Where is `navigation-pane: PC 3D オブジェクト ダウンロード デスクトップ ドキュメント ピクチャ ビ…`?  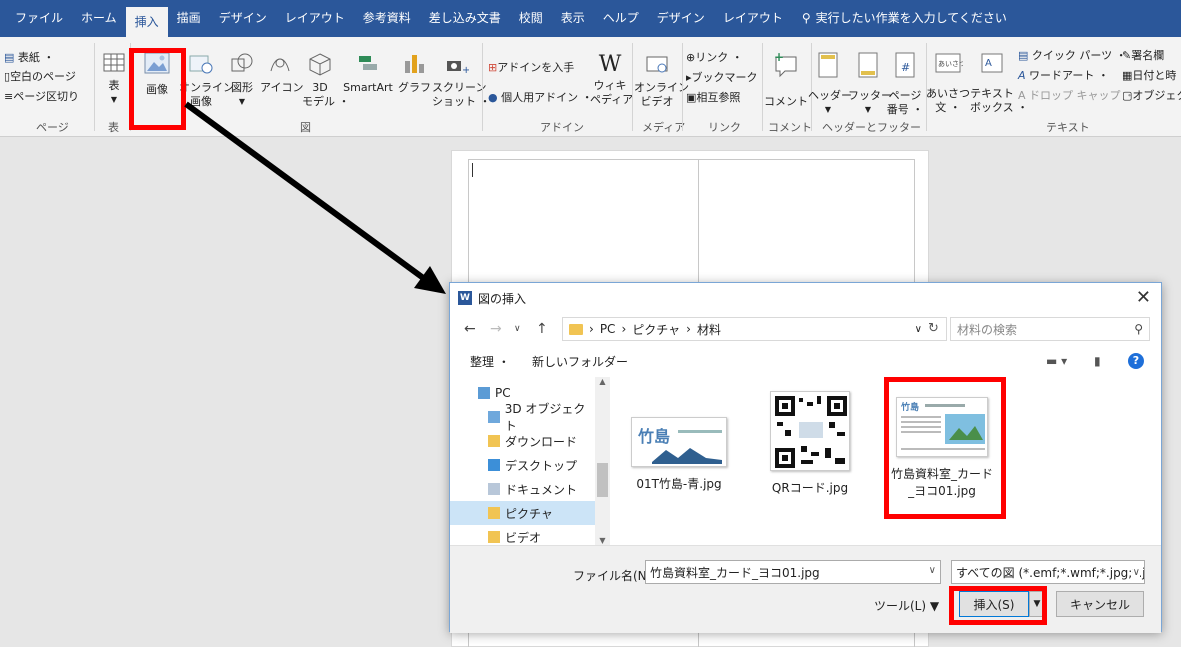 navigation-pane: PC 3D オブジェクト ダウンロード デスクトップ ドキュメント ピクチャ ビ… is located at coordinates (530, 461).